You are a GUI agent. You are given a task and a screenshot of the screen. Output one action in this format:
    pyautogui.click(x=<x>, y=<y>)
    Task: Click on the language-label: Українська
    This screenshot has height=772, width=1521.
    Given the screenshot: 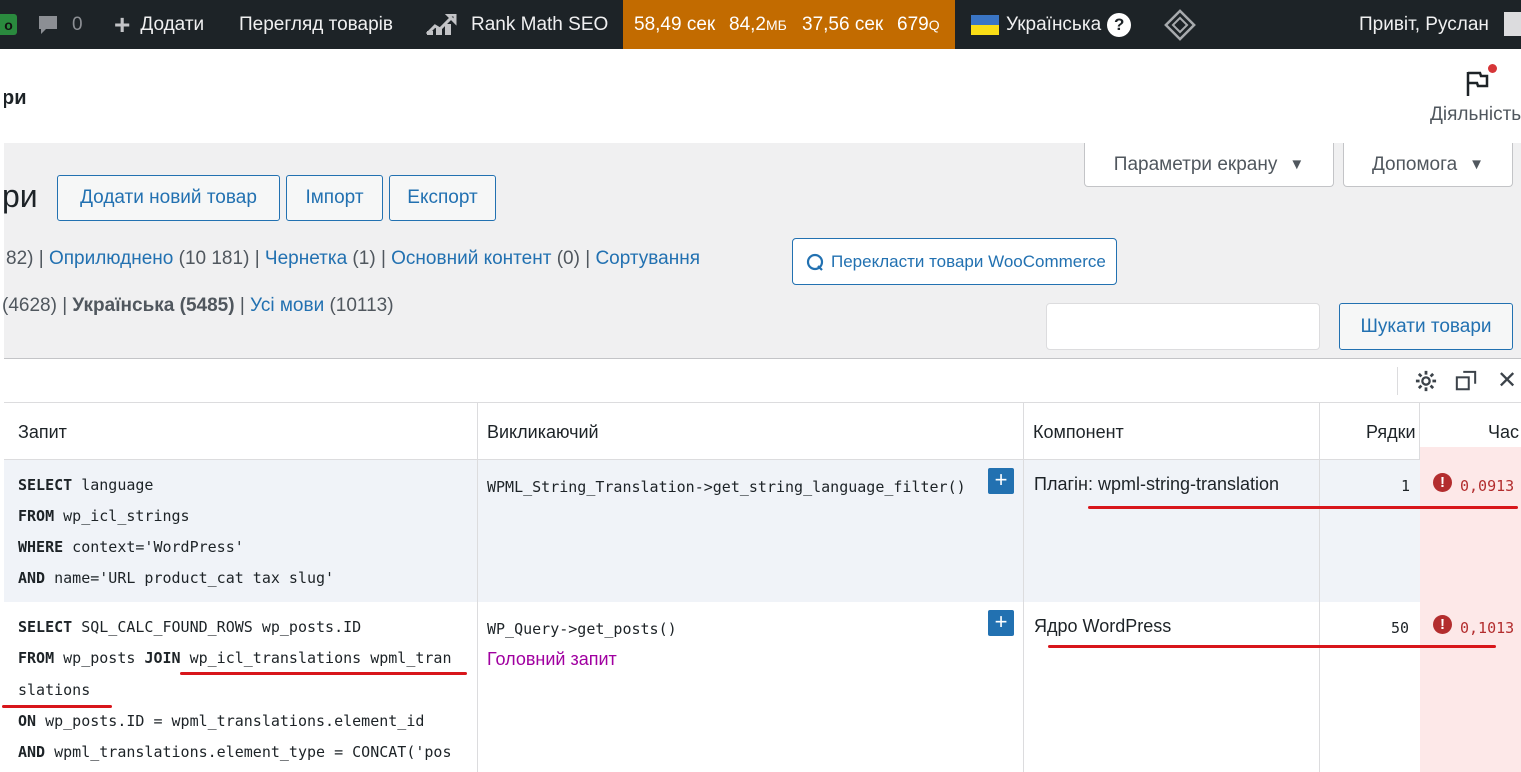 What is the action you would take?
    pyautogui.click(x=1054, y=24)
    